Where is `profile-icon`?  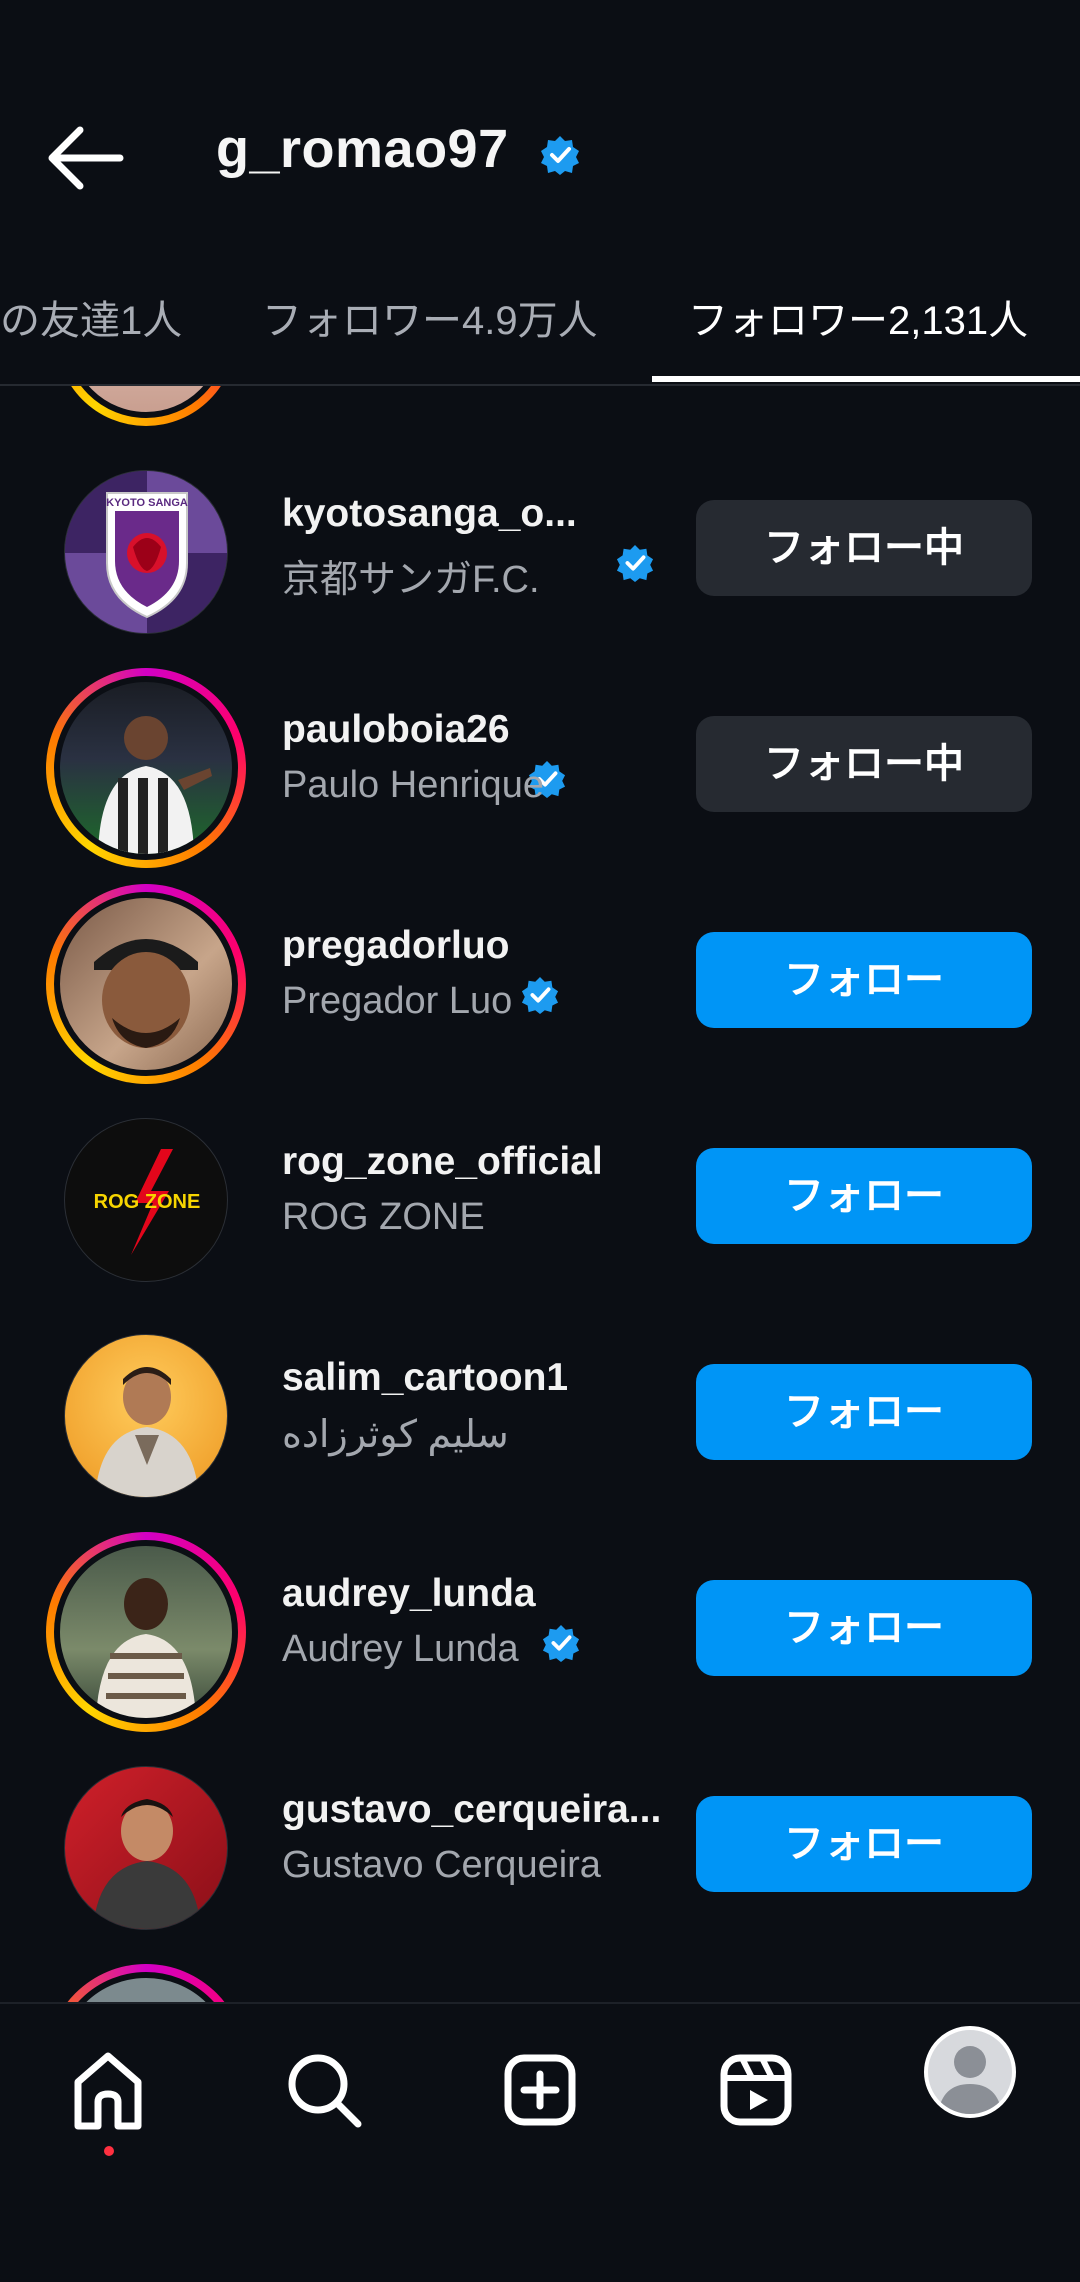
profile-icon is located at coordinates (970, 2080).